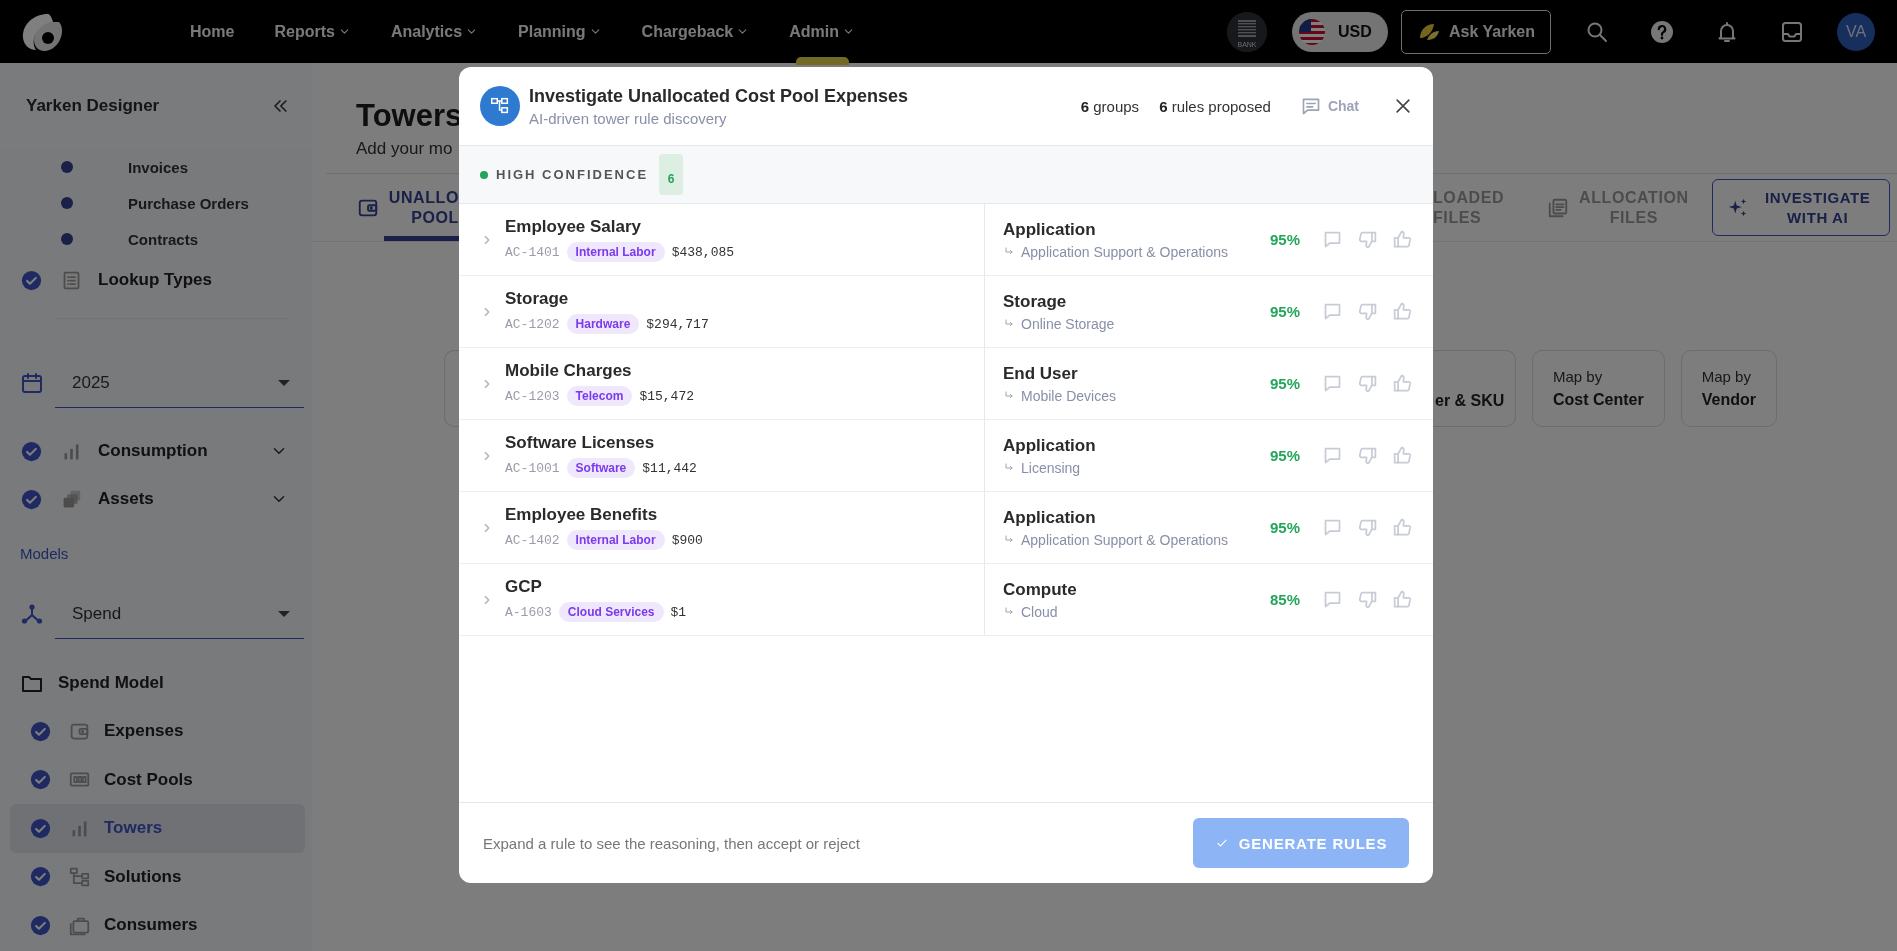  What do you see at coordinates (537, 299) in the screenshot?
I see `rule-name: Storage` at bounding box center [537, 299].